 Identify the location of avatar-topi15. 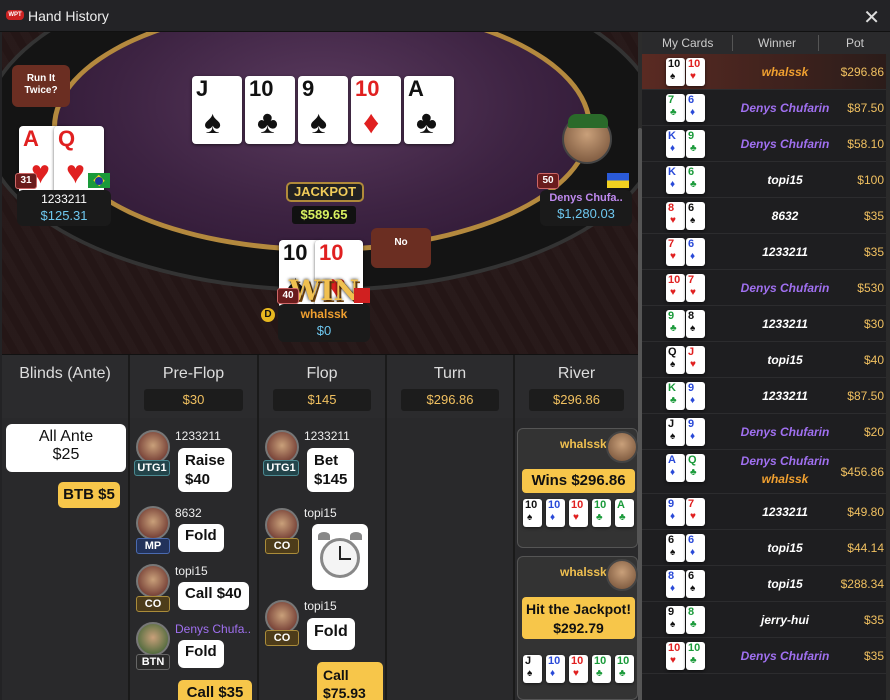
(282, 617).